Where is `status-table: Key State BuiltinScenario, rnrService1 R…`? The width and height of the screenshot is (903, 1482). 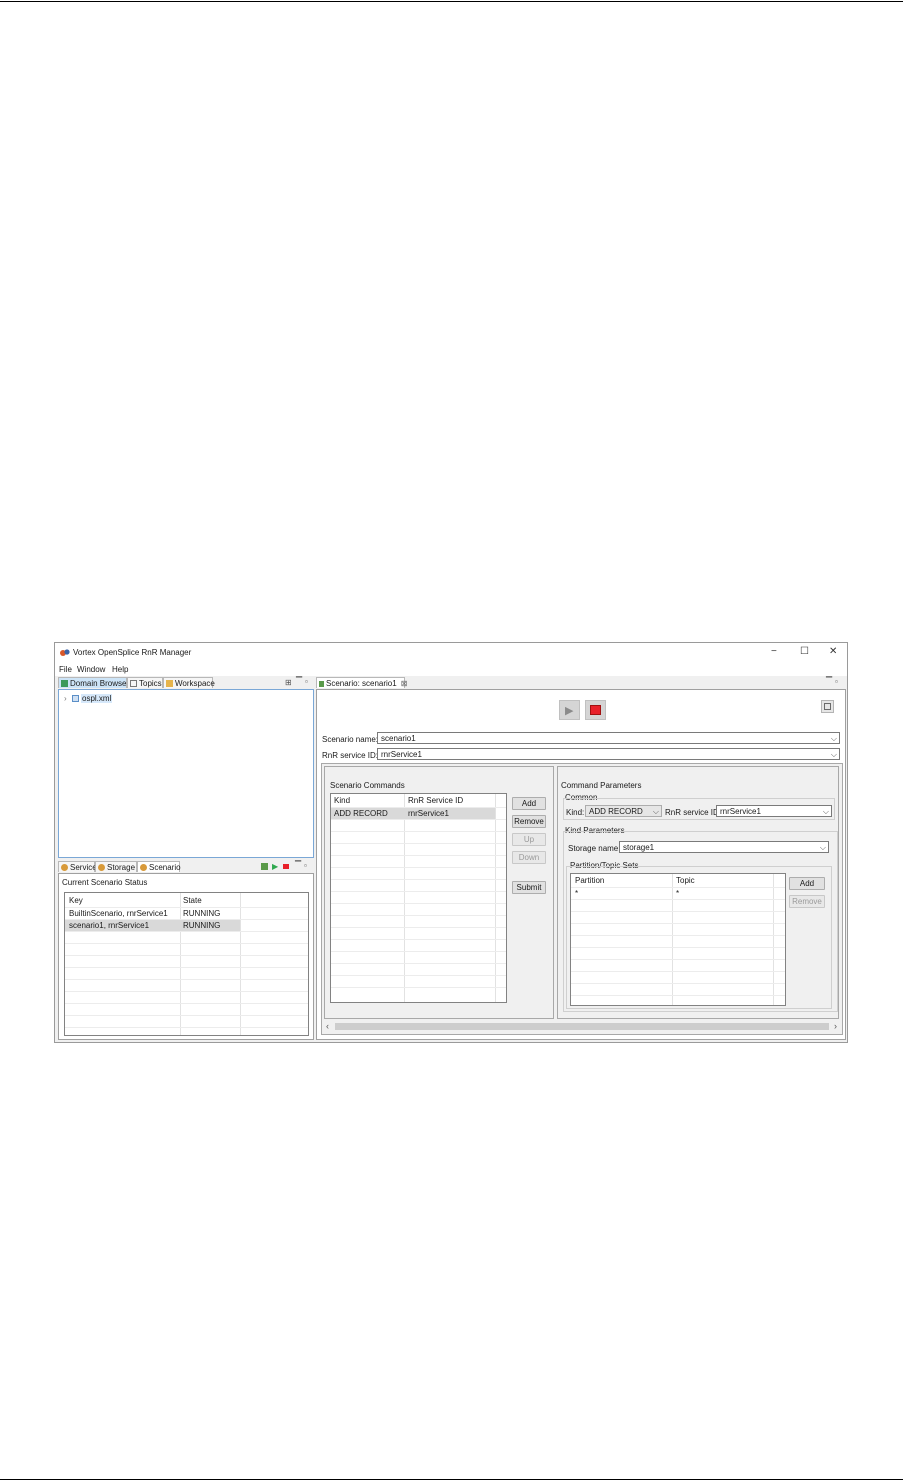
status-table: Key State BuiltinScenario, rnrService1 R… is located at coordinates (186, 964).